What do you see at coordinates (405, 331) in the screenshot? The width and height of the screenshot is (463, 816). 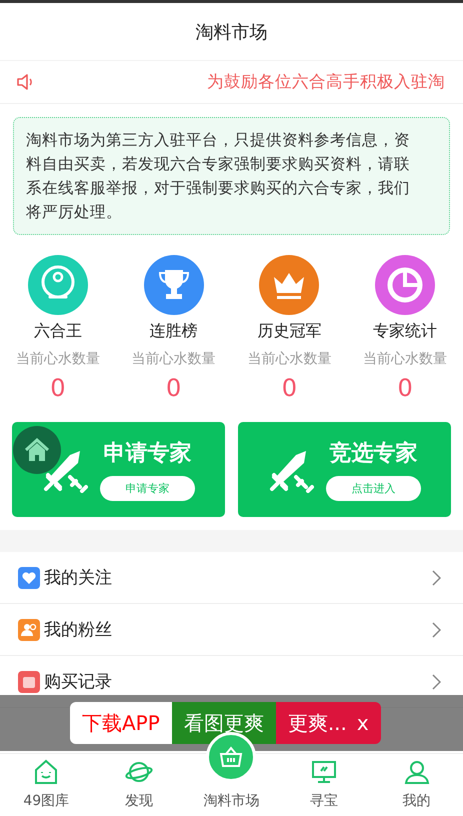 I see `stat-title: 专家统计` at bounding box center [405, 331].